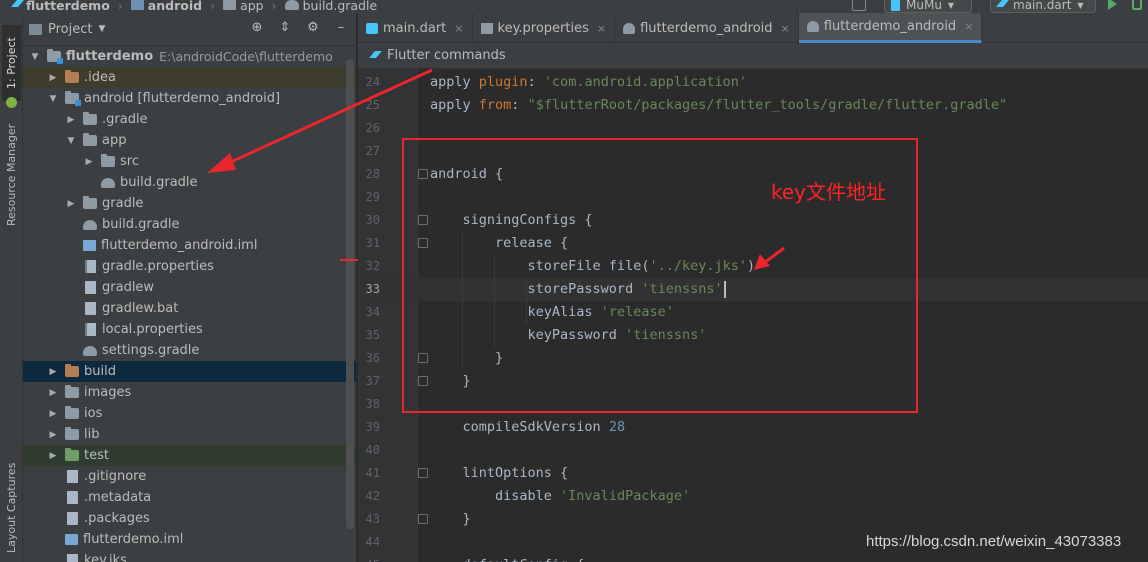  I want to click on editor-tab: key.properties ×, so click(544, 28).